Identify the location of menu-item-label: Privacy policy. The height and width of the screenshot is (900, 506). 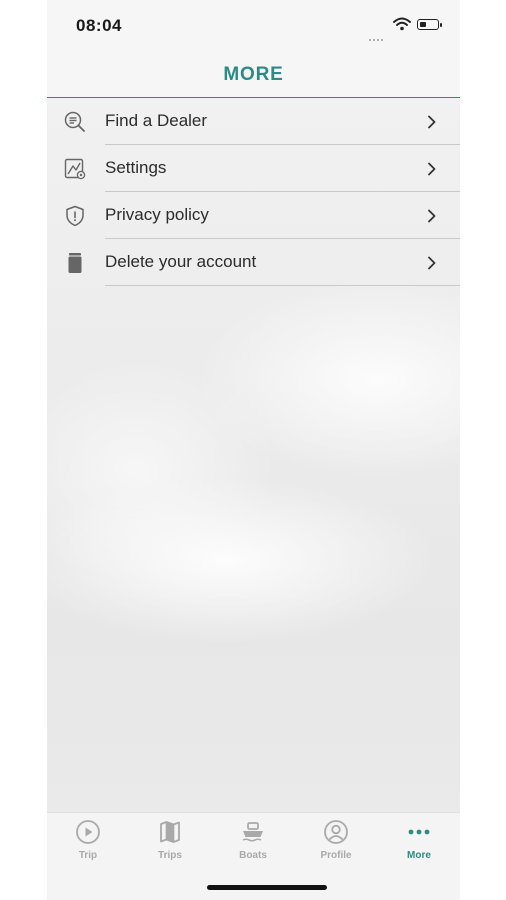
(157, 214).